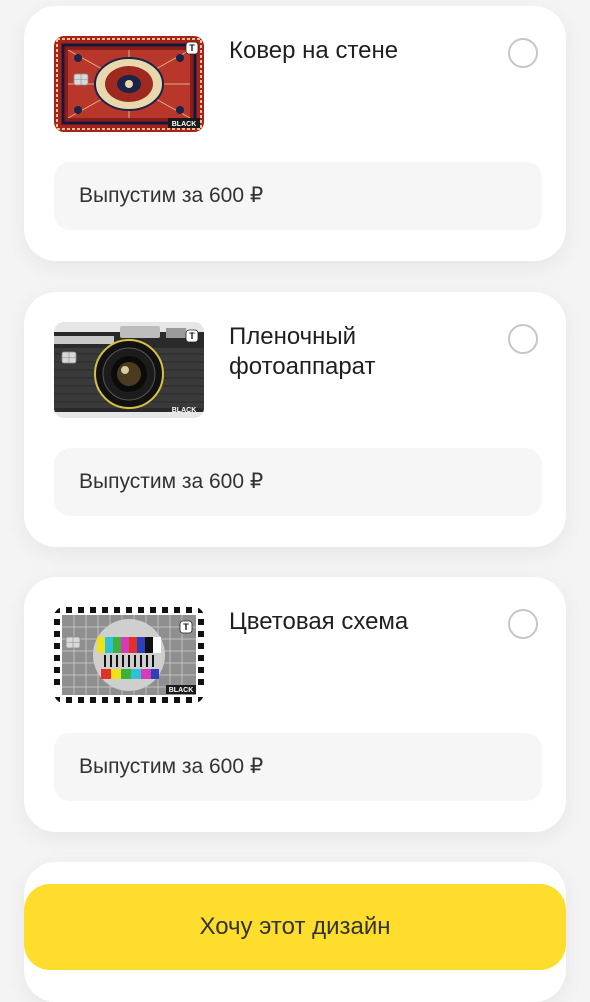 The image size is (590, 1002). Describe the element at coordinates (129, 370) in the screenshot. I see `camera-card-image: T BLACK` at that location.